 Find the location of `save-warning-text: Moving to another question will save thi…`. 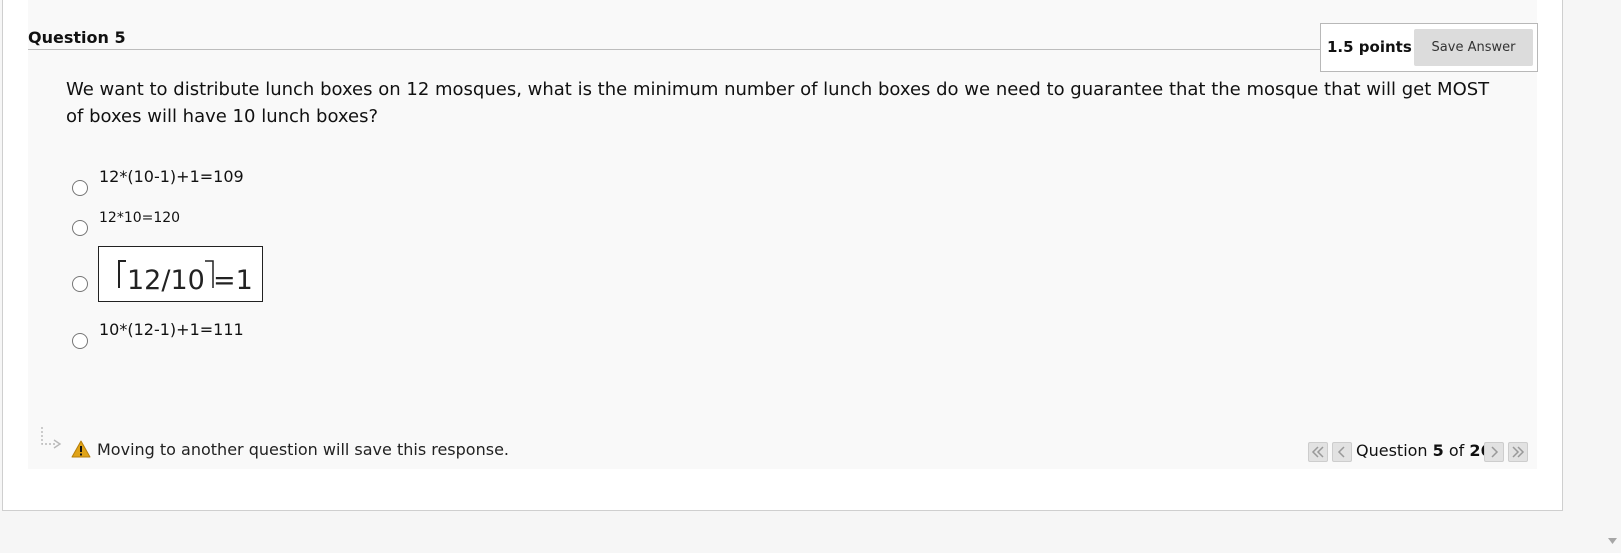

save-warning-text: Moving to another question will save thi… is located at coordinates (303, 449).